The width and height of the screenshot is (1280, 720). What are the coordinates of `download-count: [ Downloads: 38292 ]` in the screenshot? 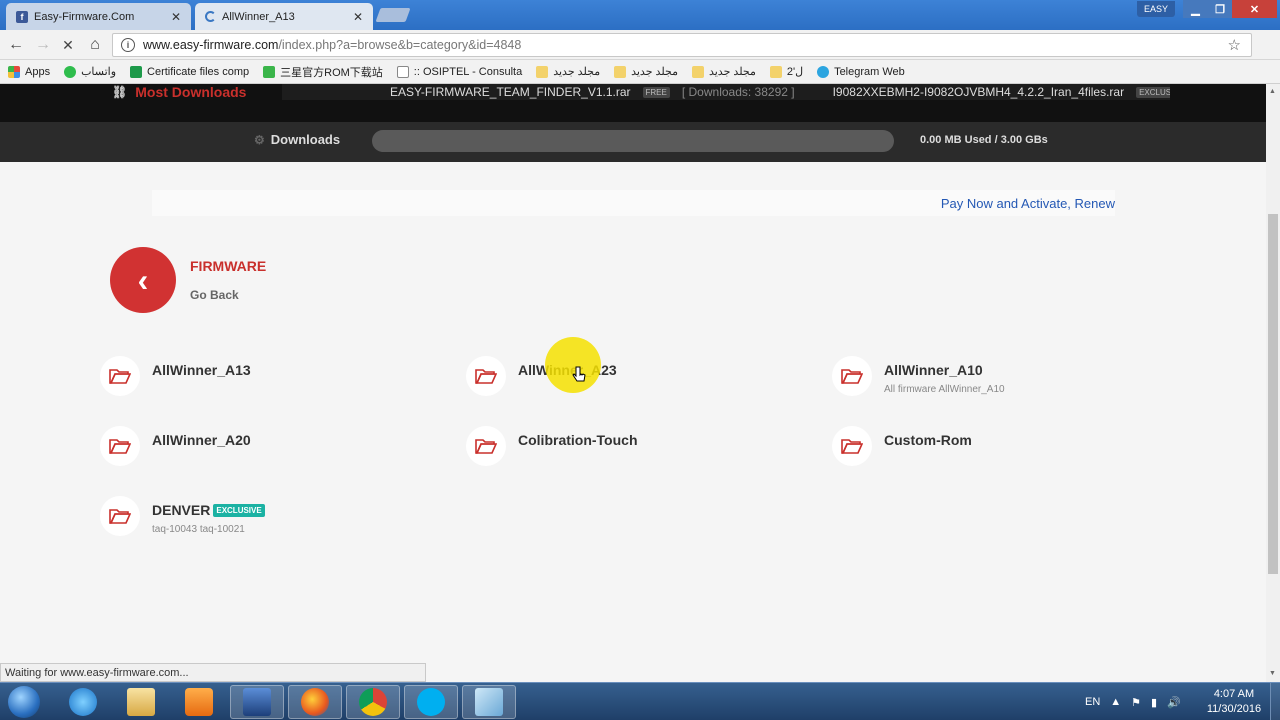 It's located at (738, 92).